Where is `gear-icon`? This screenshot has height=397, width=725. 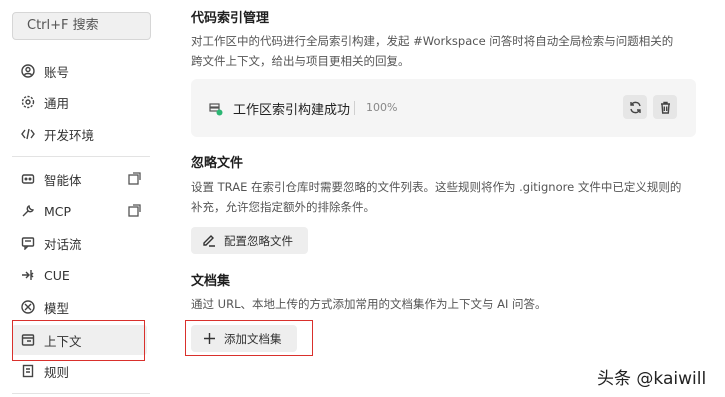
gear-icon is located at coordinates (28, 102).